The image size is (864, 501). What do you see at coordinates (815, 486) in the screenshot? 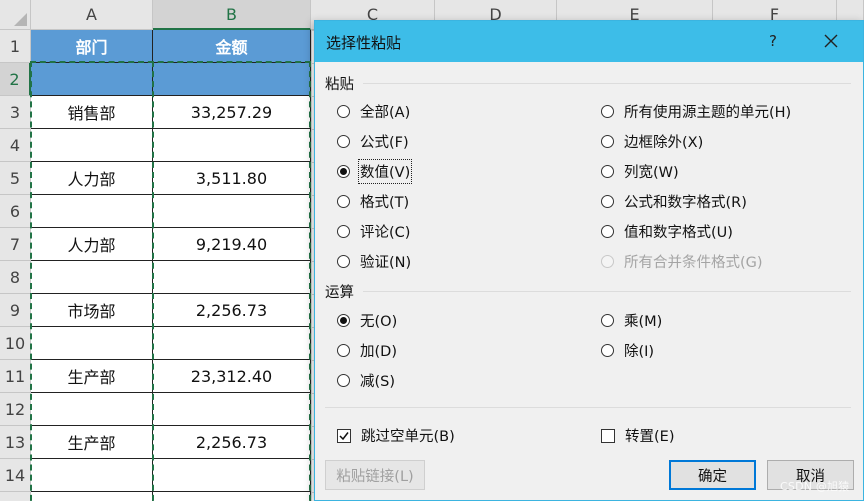
I see `watermark: CSDN @旭猿` at bounding box center [815, 486].